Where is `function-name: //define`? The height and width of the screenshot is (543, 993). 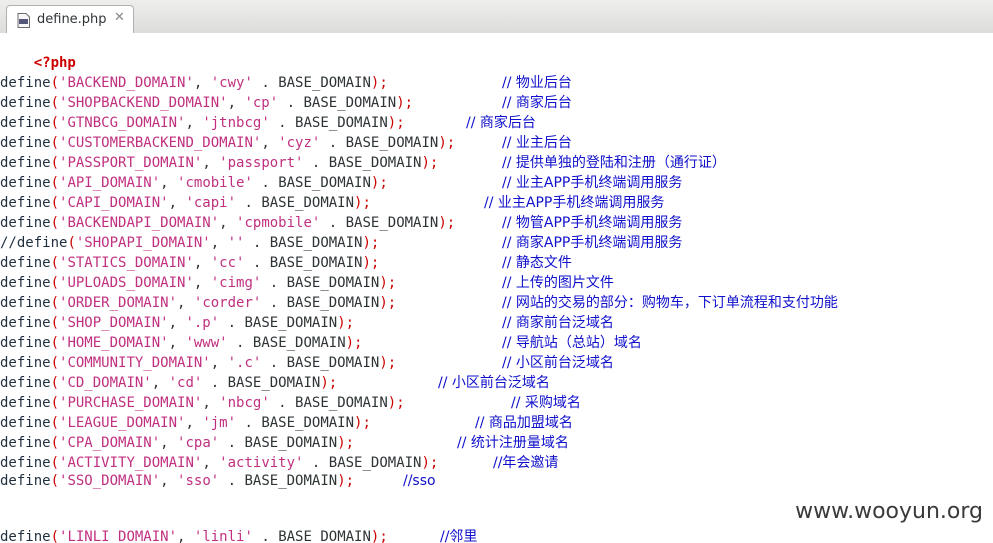 function-name: //define is located at coordinates (34, 243).